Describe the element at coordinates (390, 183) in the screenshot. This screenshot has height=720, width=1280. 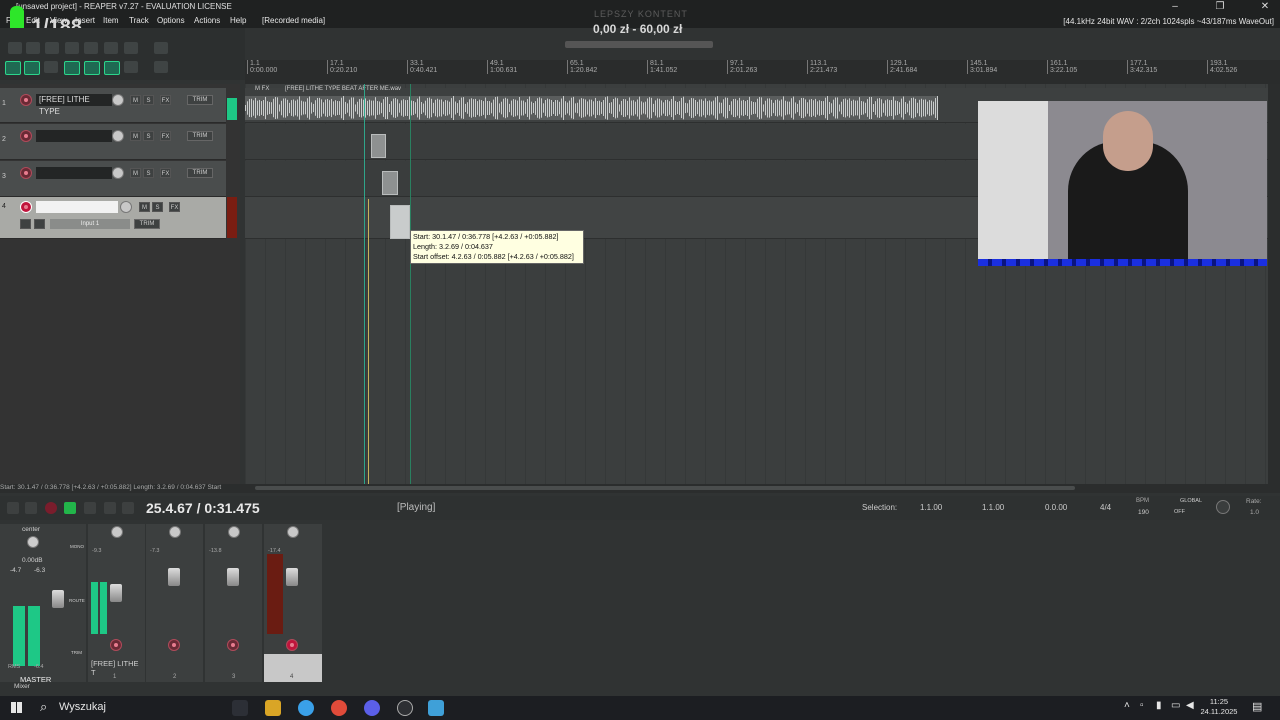
I see `media-item-track3` at that location.